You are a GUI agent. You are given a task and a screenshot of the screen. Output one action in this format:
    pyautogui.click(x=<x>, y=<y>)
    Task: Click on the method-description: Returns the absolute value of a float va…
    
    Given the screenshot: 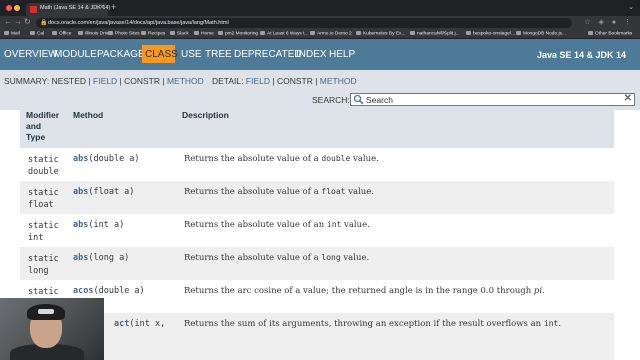 What is the action you would take?
    pyautogui.click(x=279, y=192)
    